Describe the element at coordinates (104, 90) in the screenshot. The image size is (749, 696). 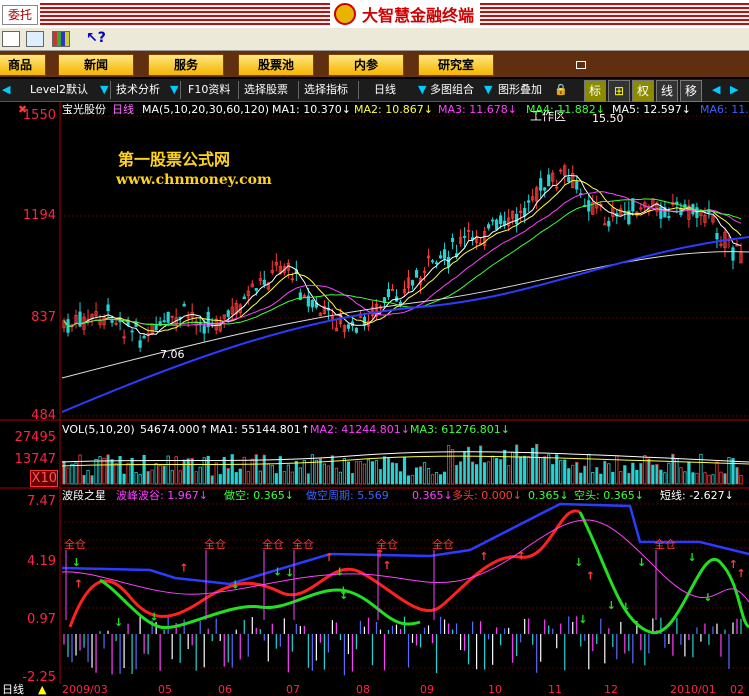
I see `menu-level2-dropdown-icon: ▼` at that location.